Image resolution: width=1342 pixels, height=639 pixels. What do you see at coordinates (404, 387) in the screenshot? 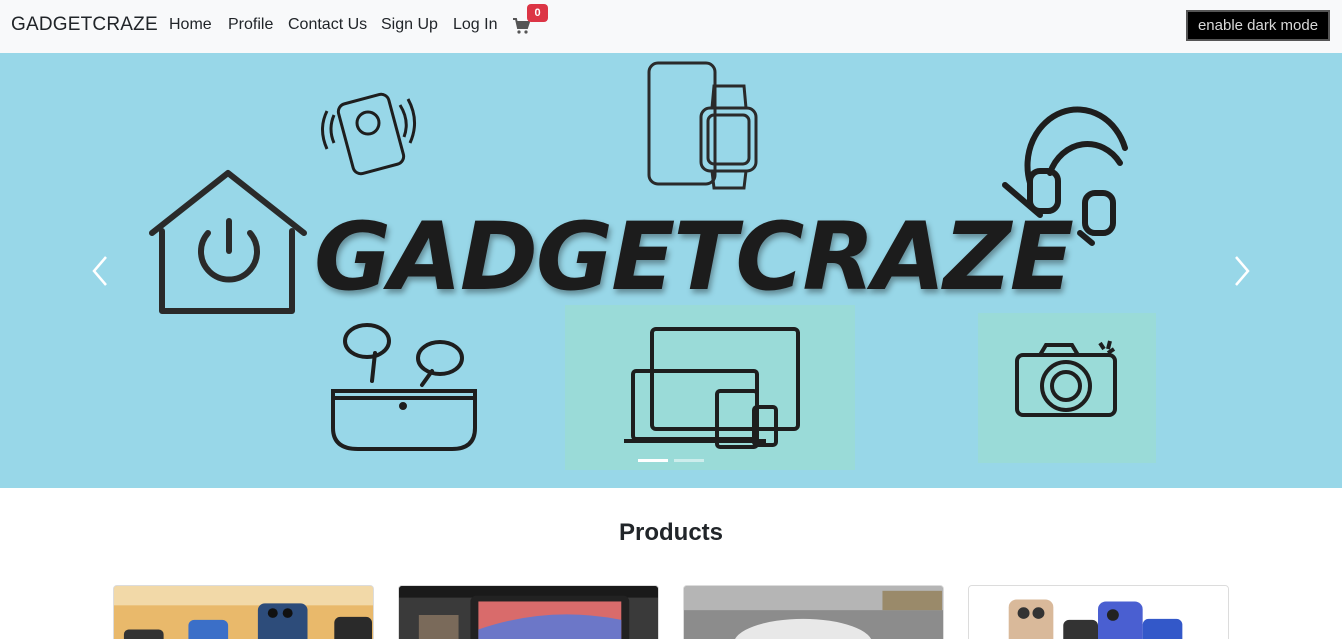
I see `earbuds-icon` at bounding box center [404, 387].